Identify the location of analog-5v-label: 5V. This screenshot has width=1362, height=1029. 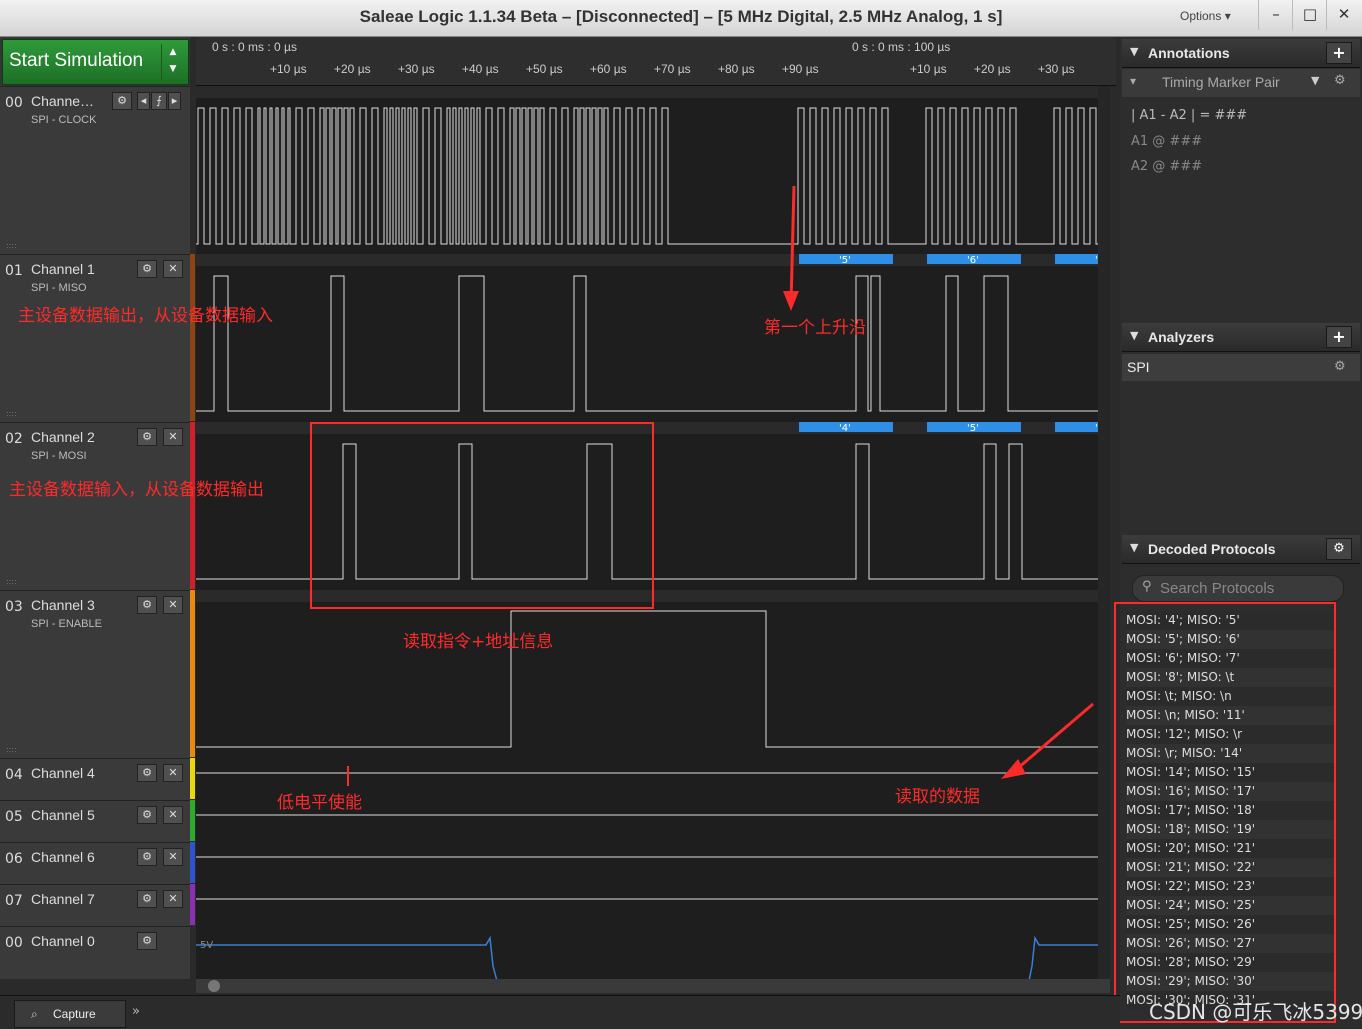
(206, 945).